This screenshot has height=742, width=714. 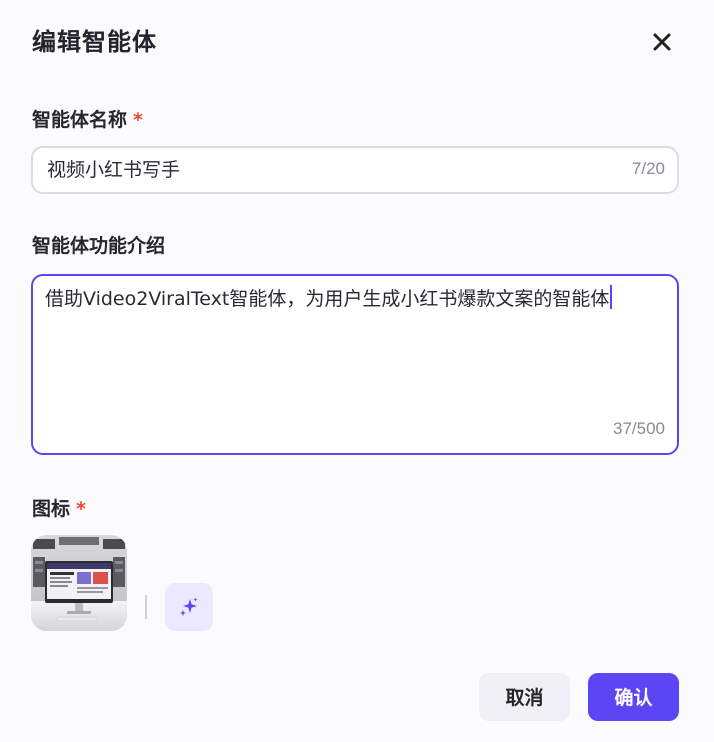 I want to click on agent-icon-label: 图标 *, so click(x=59, y=507).